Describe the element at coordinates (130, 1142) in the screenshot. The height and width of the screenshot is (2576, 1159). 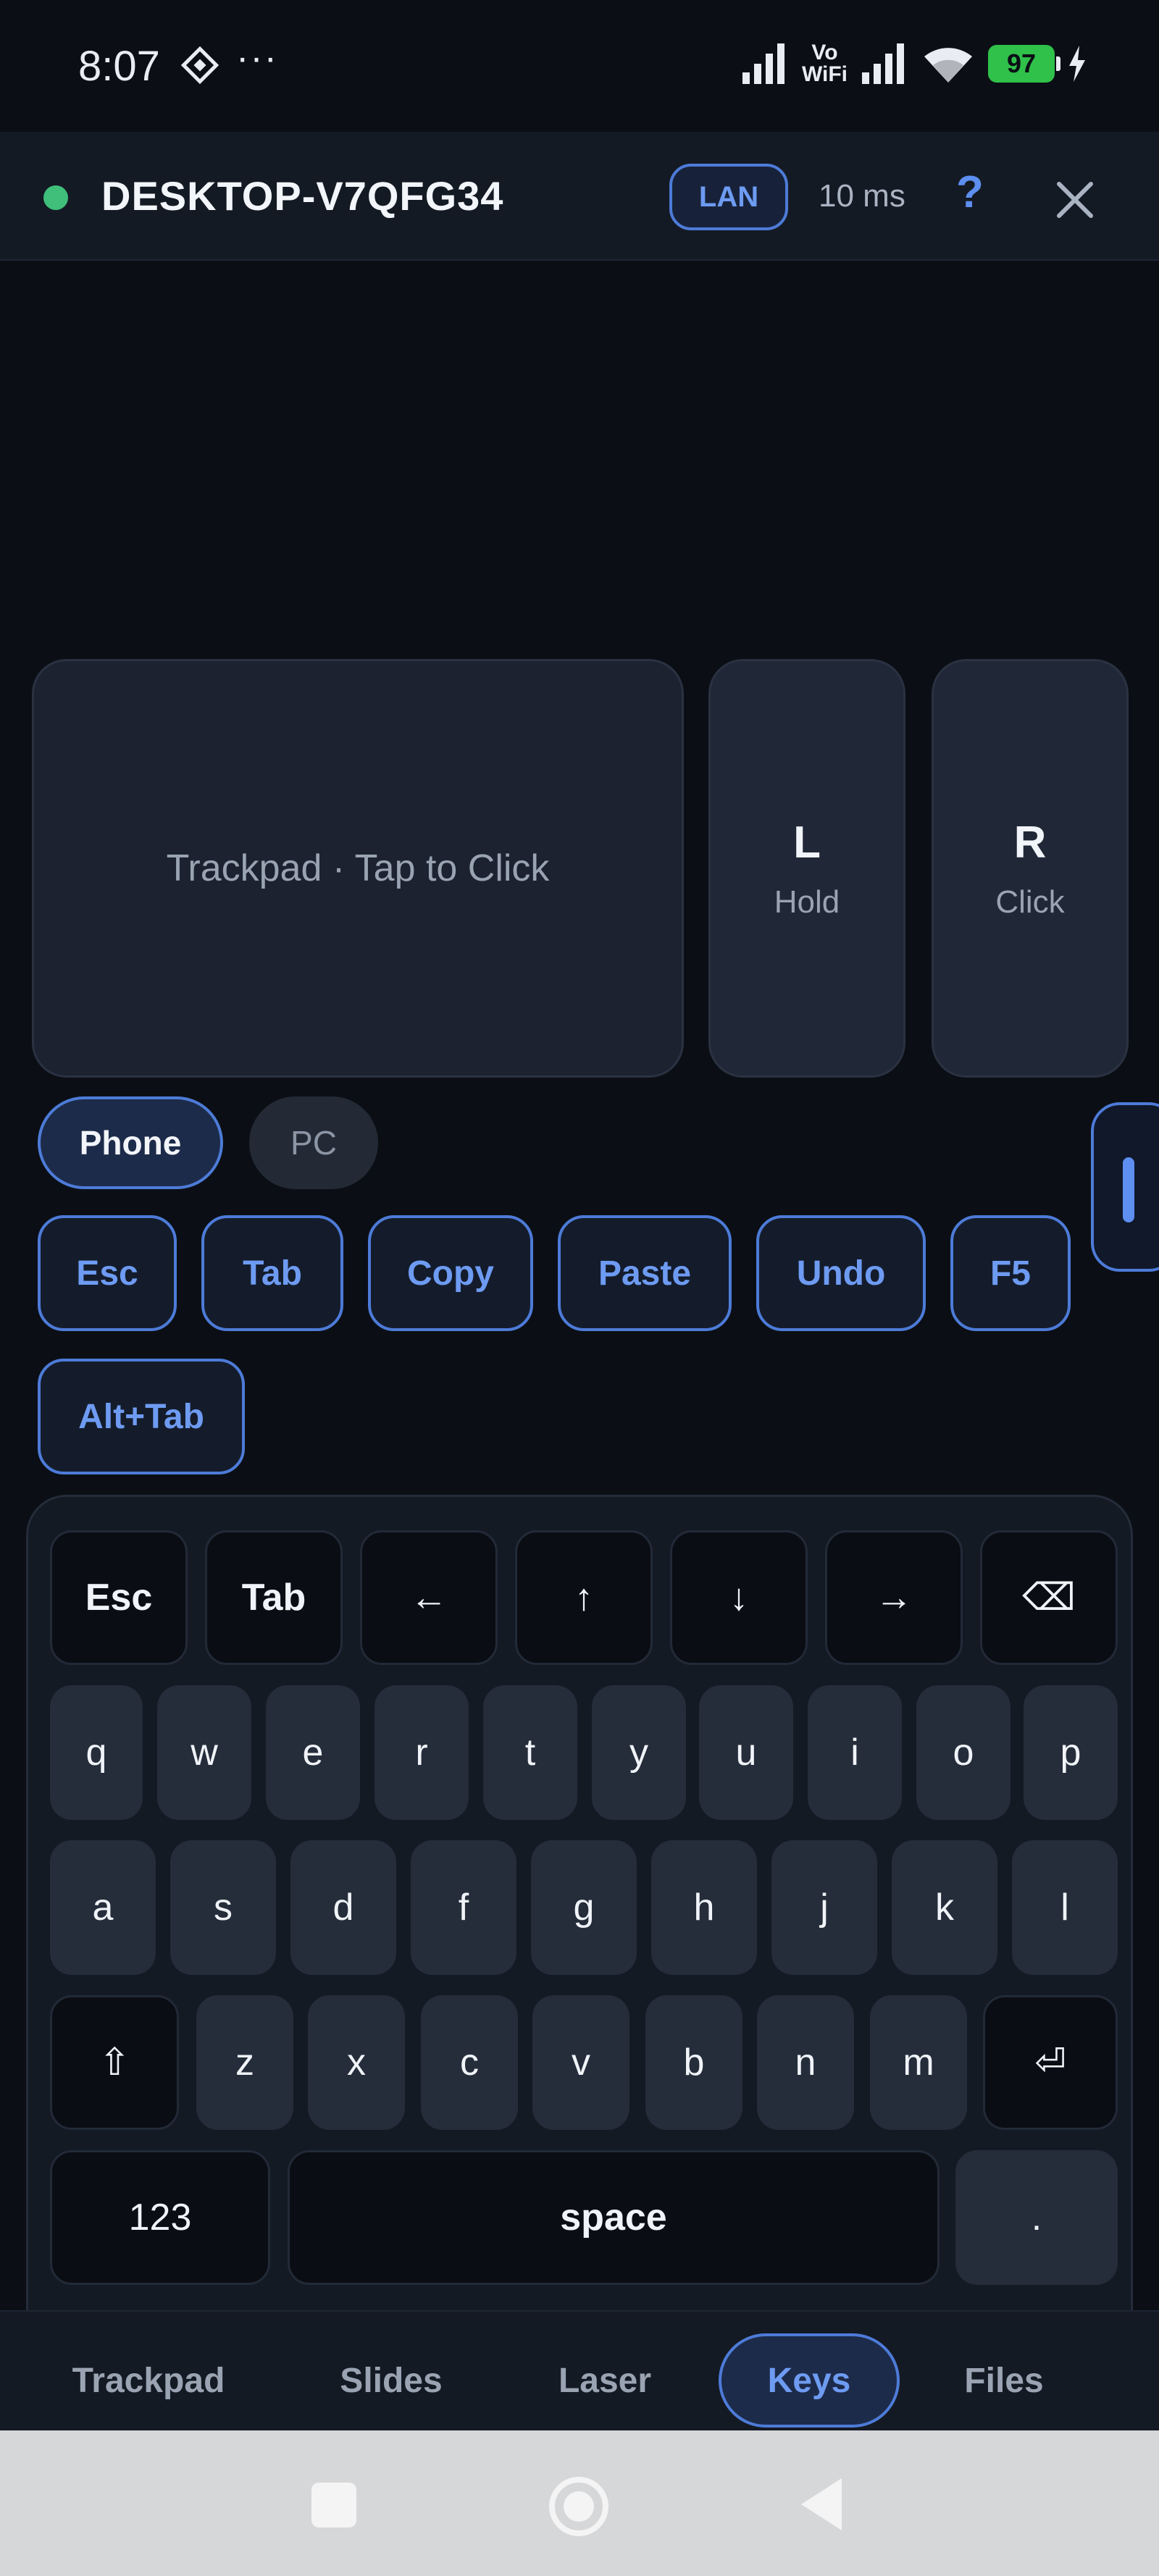
I see `mode-phone-toggle: Phone` at that location.